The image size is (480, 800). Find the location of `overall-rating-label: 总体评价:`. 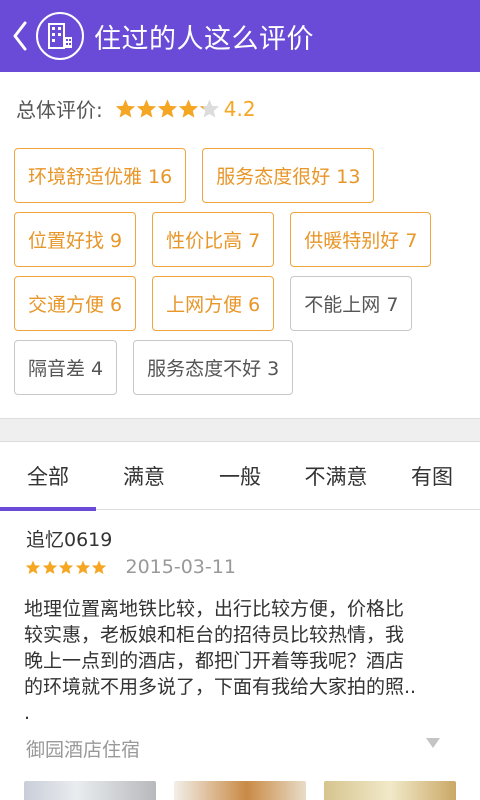

overall-rating-label: 总体评价: is located at coordinates (59, 110).